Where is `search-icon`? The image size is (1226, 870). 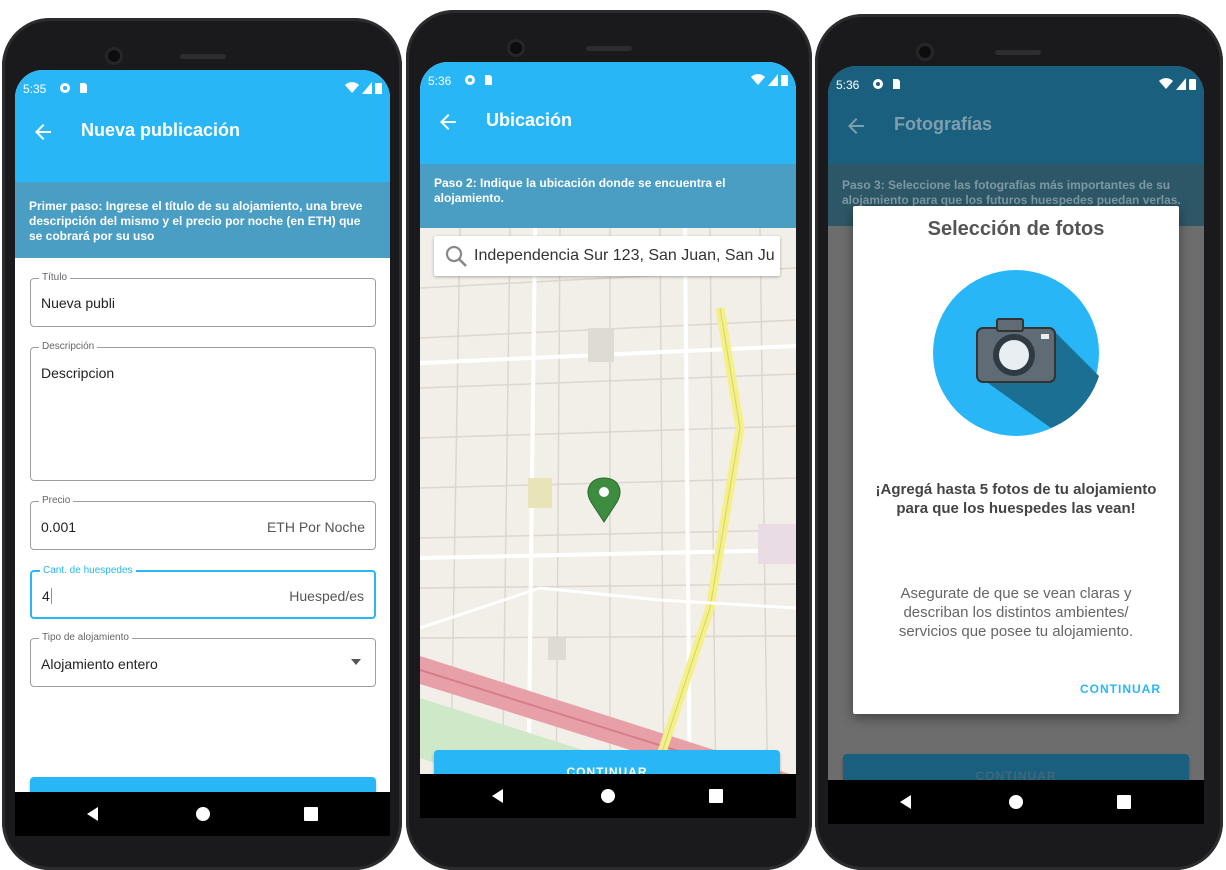
search-icon is located at coordinates (456, 256).